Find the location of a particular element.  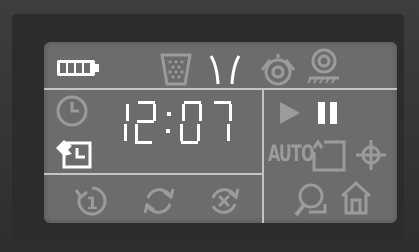

cycle-icon: 1 is located at coordinates (92, 201).